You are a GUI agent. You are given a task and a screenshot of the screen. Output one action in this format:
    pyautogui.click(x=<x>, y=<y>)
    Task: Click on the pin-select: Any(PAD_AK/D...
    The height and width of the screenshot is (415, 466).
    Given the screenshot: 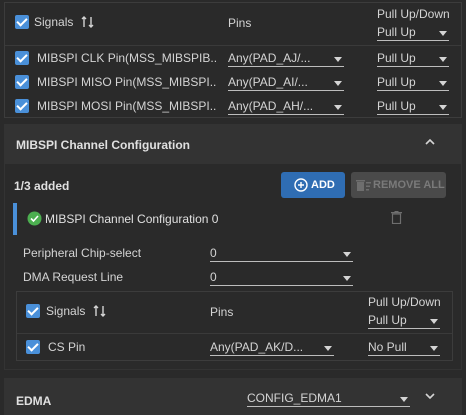 What is the action you would take?
    pyautogui.click(x=272, y=347)
    